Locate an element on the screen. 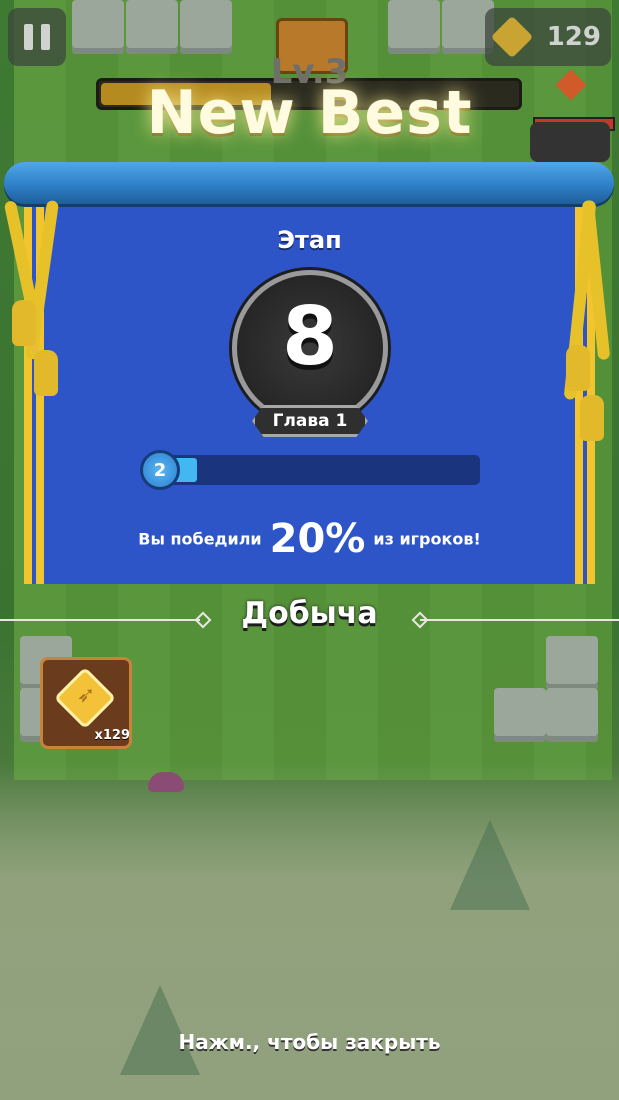 This screenshot has width=619, height=1100. player-level: 2 is located at coordinates (160, 470).